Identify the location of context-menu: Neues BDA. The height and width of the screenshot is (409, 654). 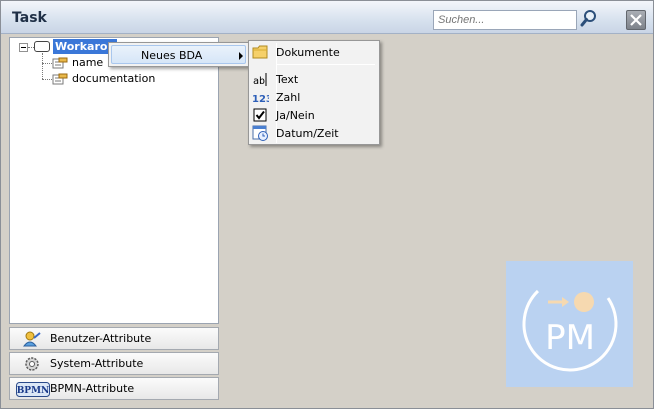
(178, 54).